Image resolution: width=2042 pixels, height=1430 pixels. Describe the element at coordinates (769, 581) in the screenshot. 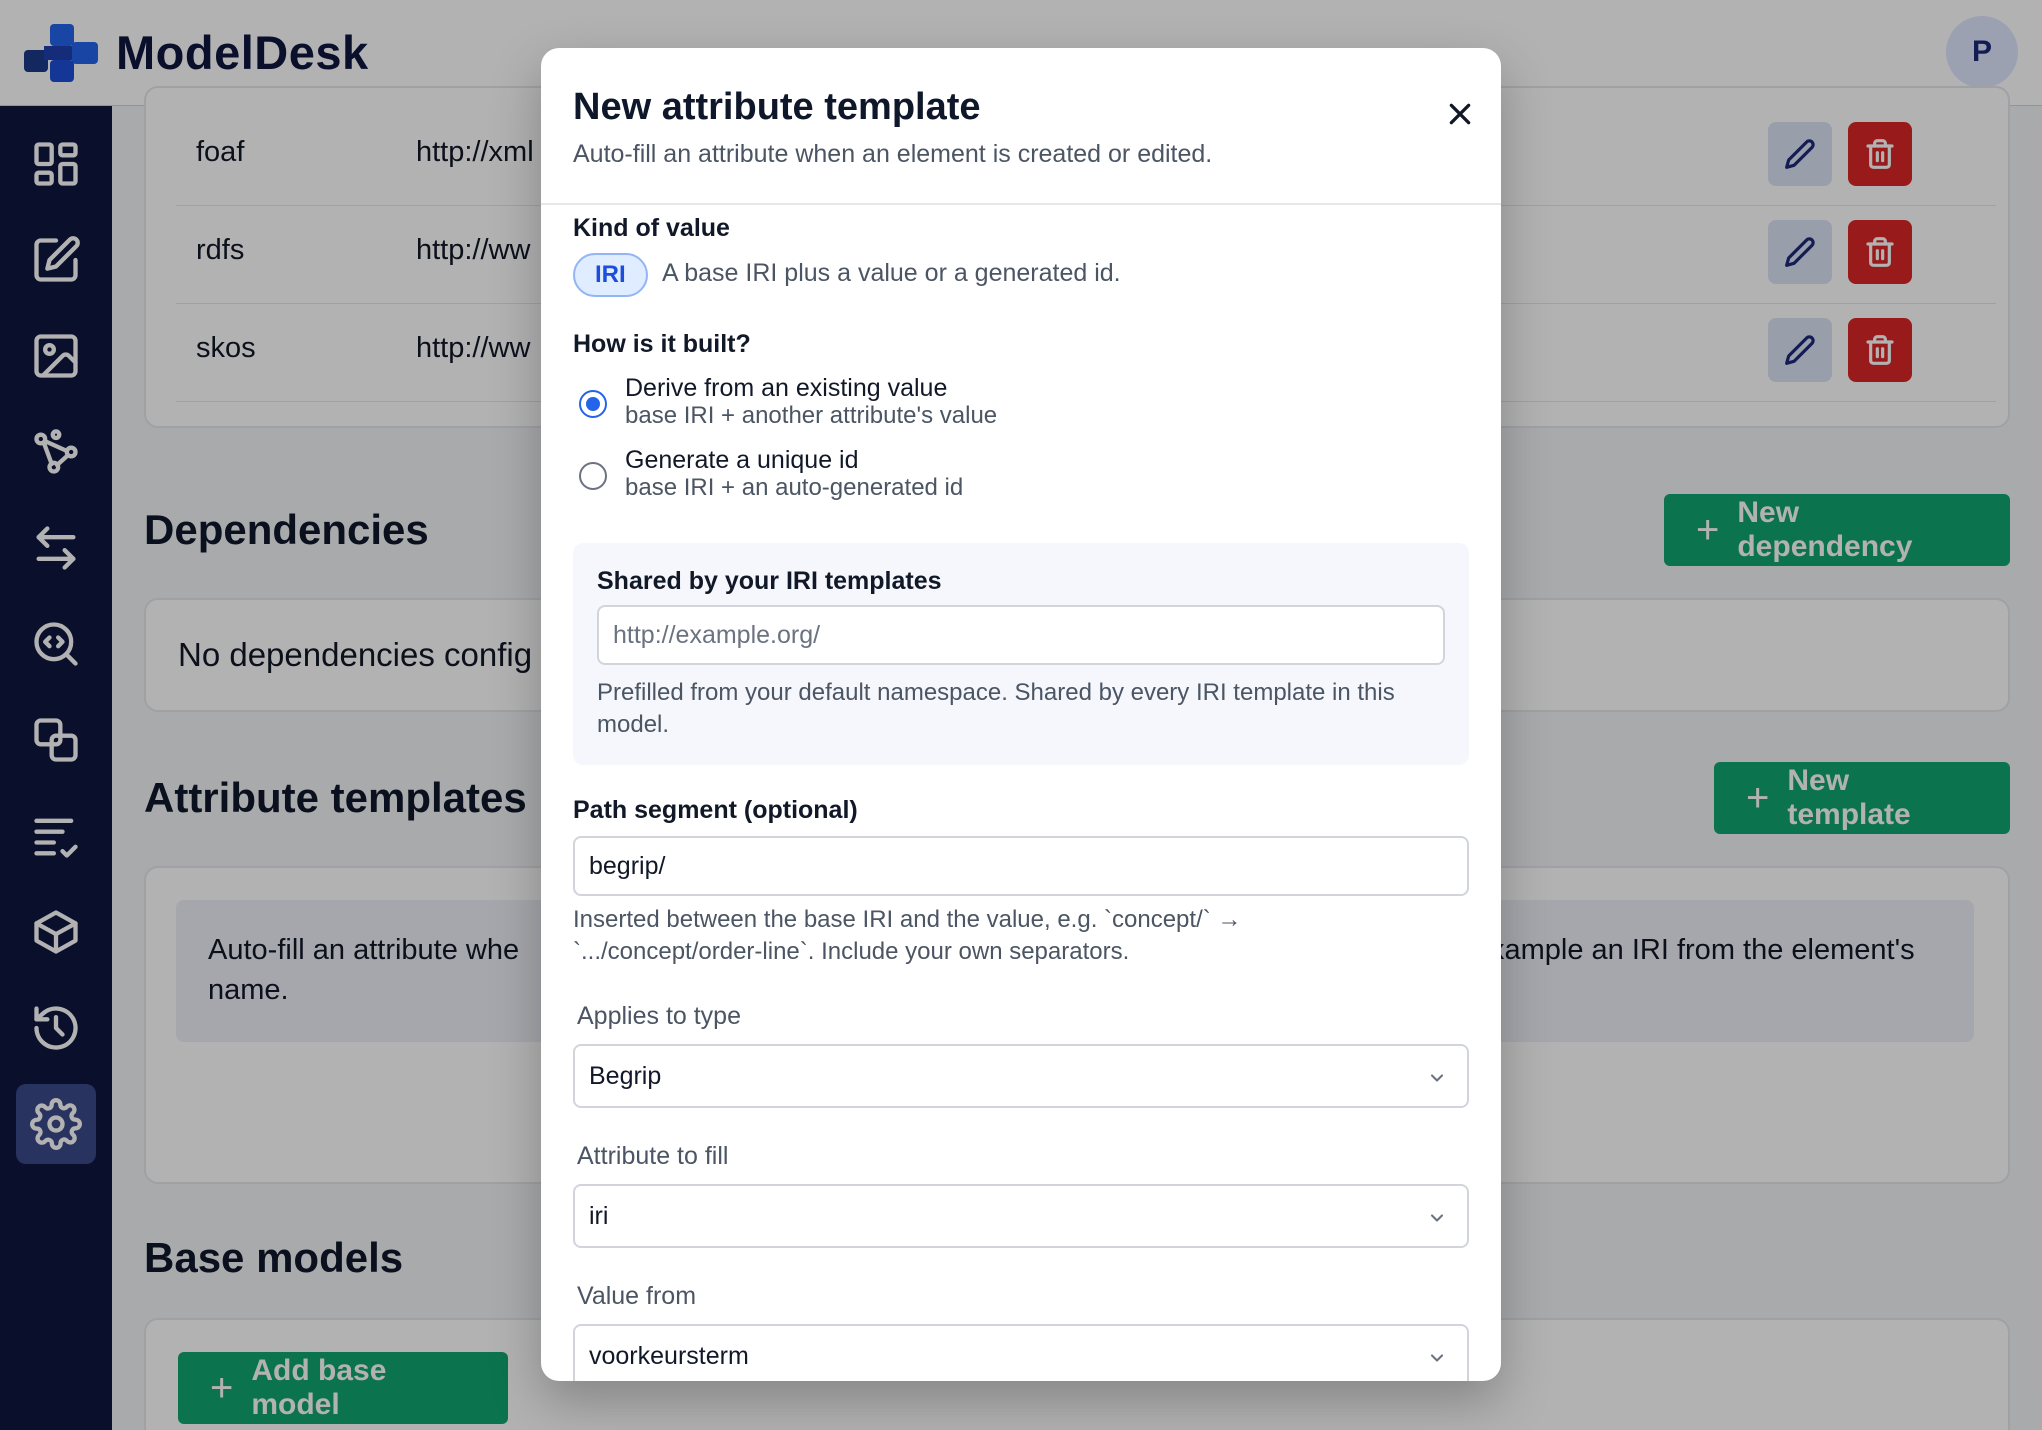

I see `shared-base-iri-label: Shared by your IRI templates` at that location.